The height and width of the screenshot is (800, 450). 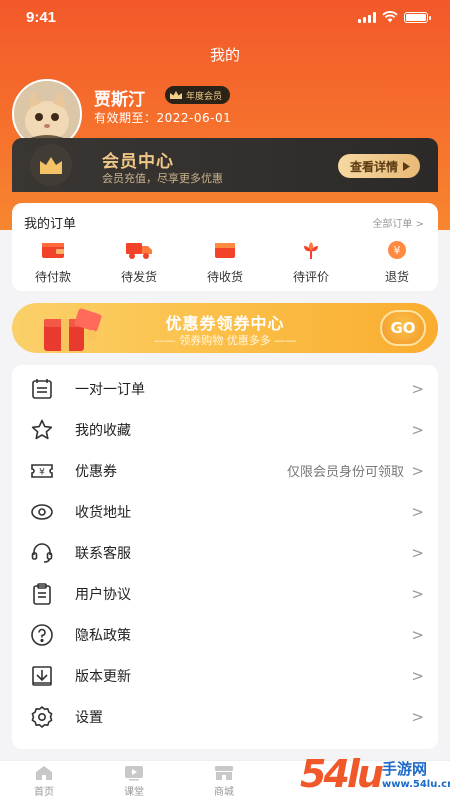 I want to click on tab-home: 首页, so click(x=44, y=781).